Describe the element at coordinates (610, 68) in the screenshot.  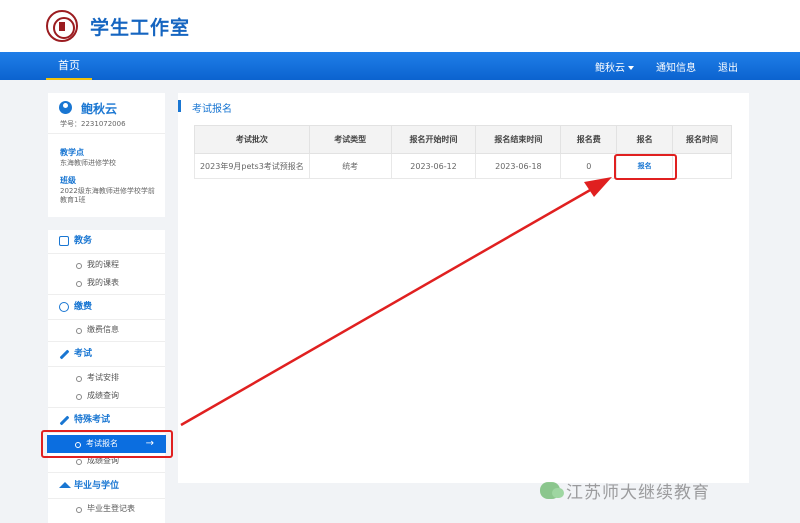
I see `user-menu-label: 鲍秋云` at that location.